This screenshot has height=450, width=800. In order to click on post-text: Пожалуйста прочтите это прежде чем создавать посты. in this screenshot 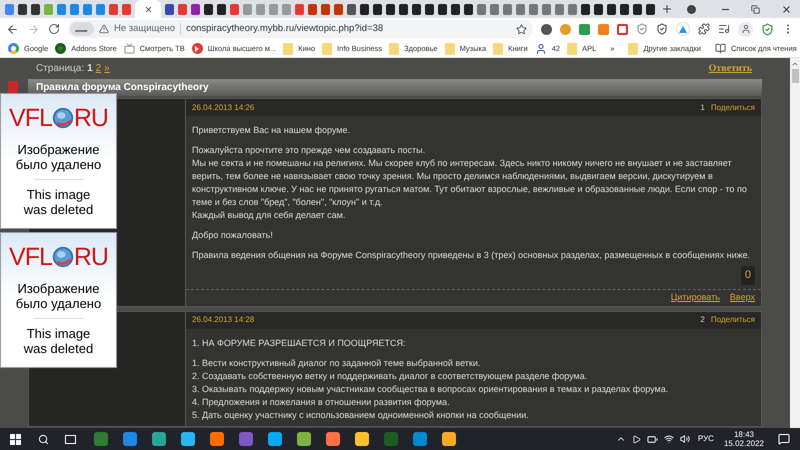, I will do `click(309, 150)`.